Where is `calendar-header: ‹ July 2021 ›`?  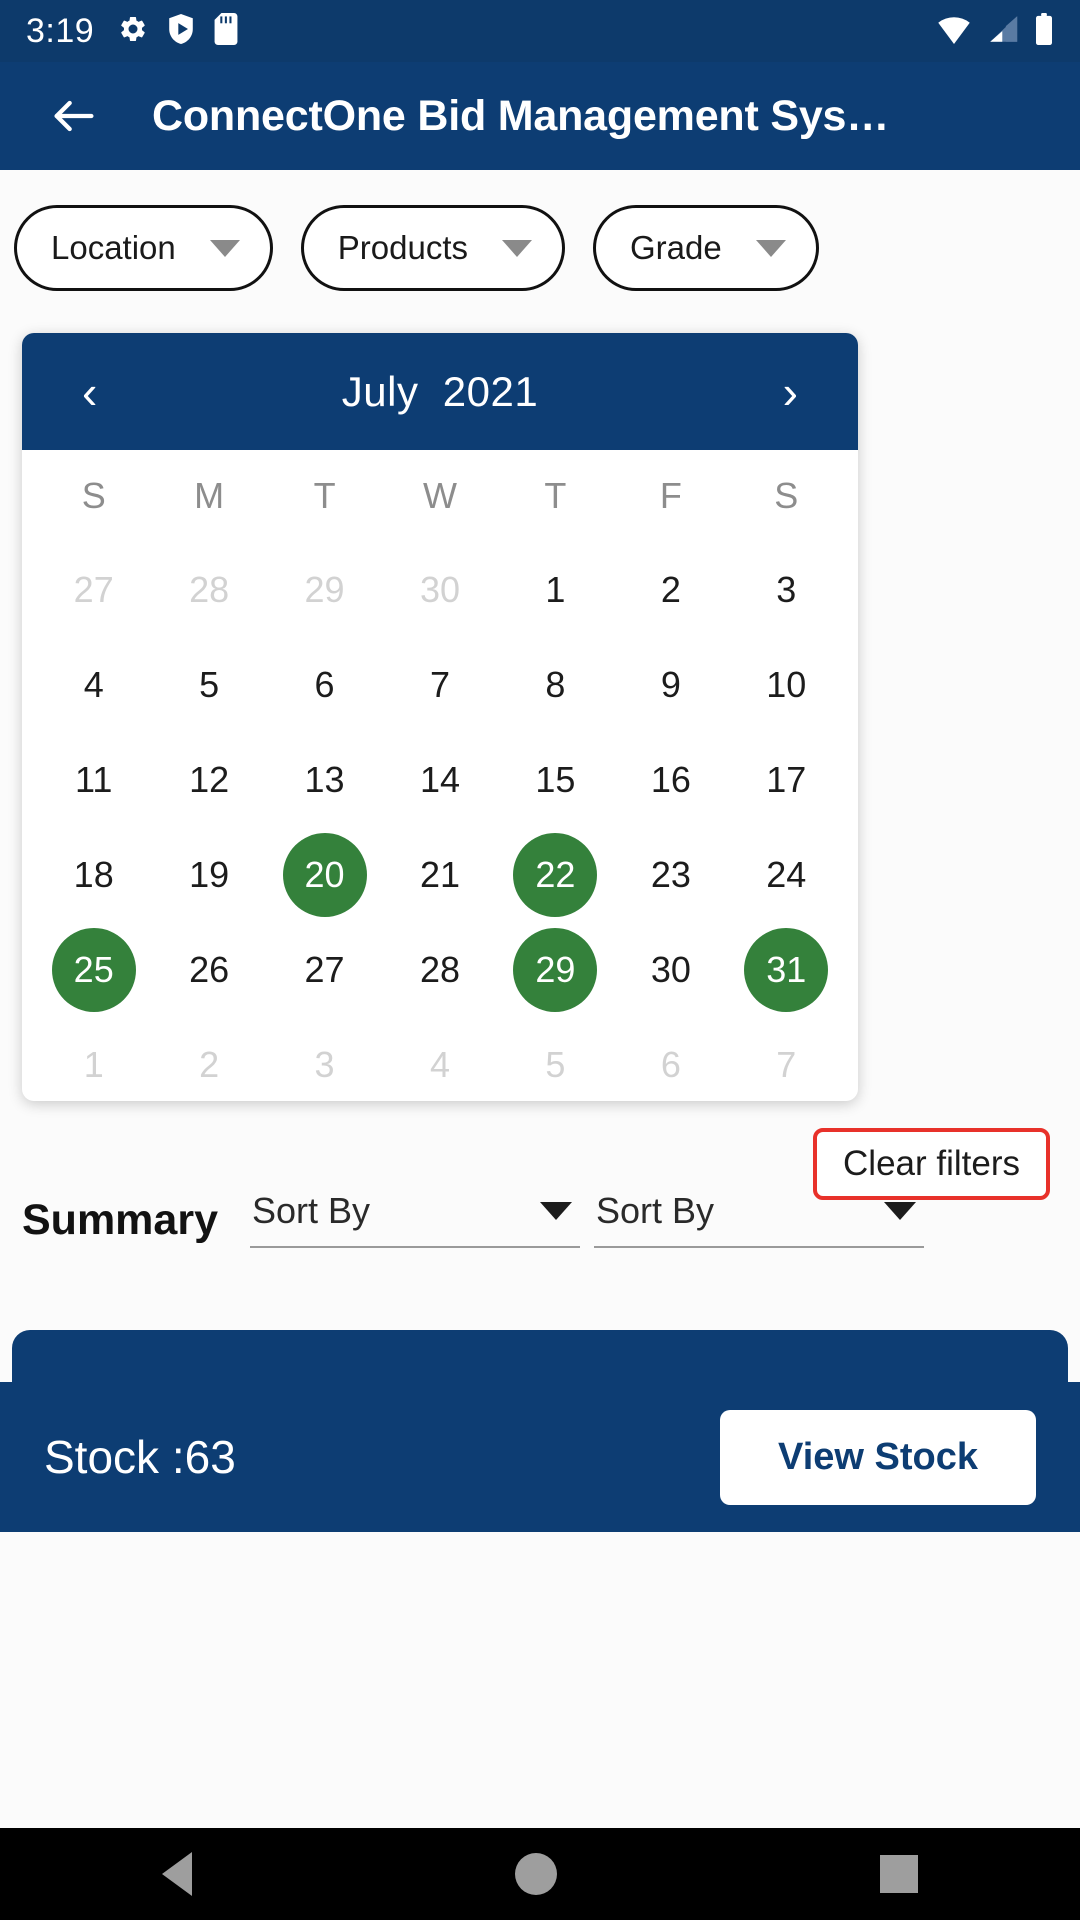
calendar-header: ‹ July 2021 › is located at coordinates (440, 391).